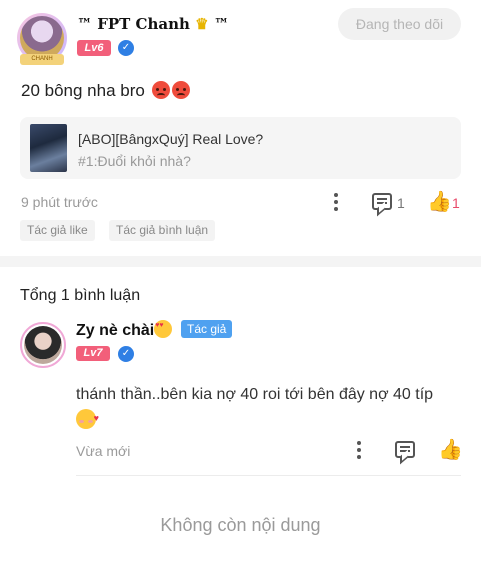  What do you see at coordinates (221, 24) in the screenshot?
I see `username-suffix: ™` at bounding box center [221, 24].